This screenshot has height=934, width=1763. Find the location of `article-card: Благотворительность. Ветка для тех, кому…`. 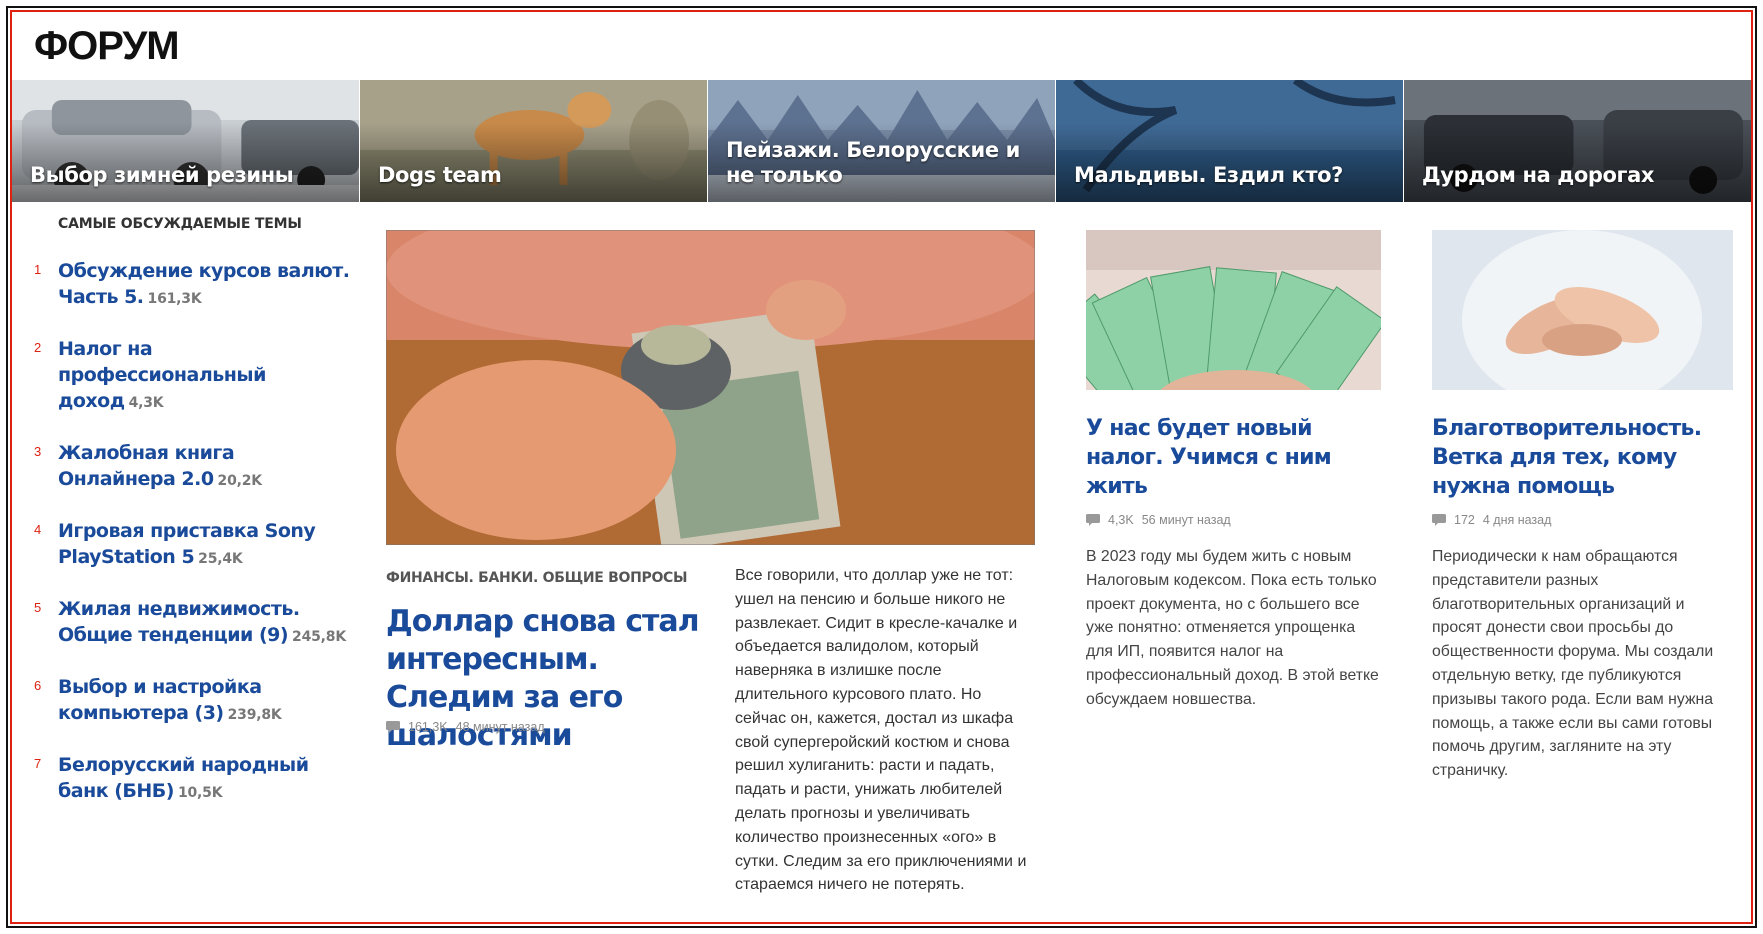

article-card: Благотворительность. Ветка для тех, кому… is located at coordinates (1582, 506).